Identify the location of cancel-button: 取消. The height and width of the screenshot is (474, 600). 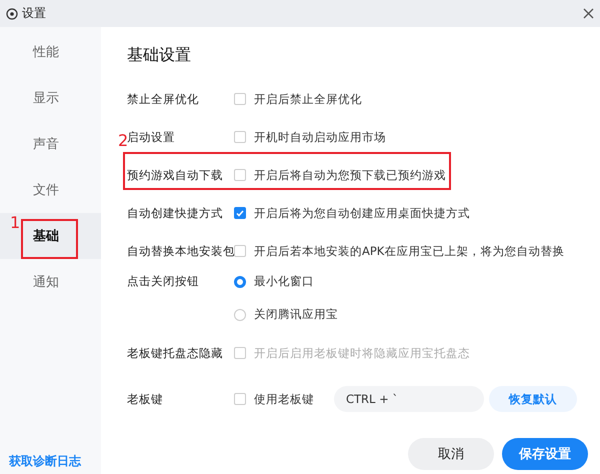
(451, 454).